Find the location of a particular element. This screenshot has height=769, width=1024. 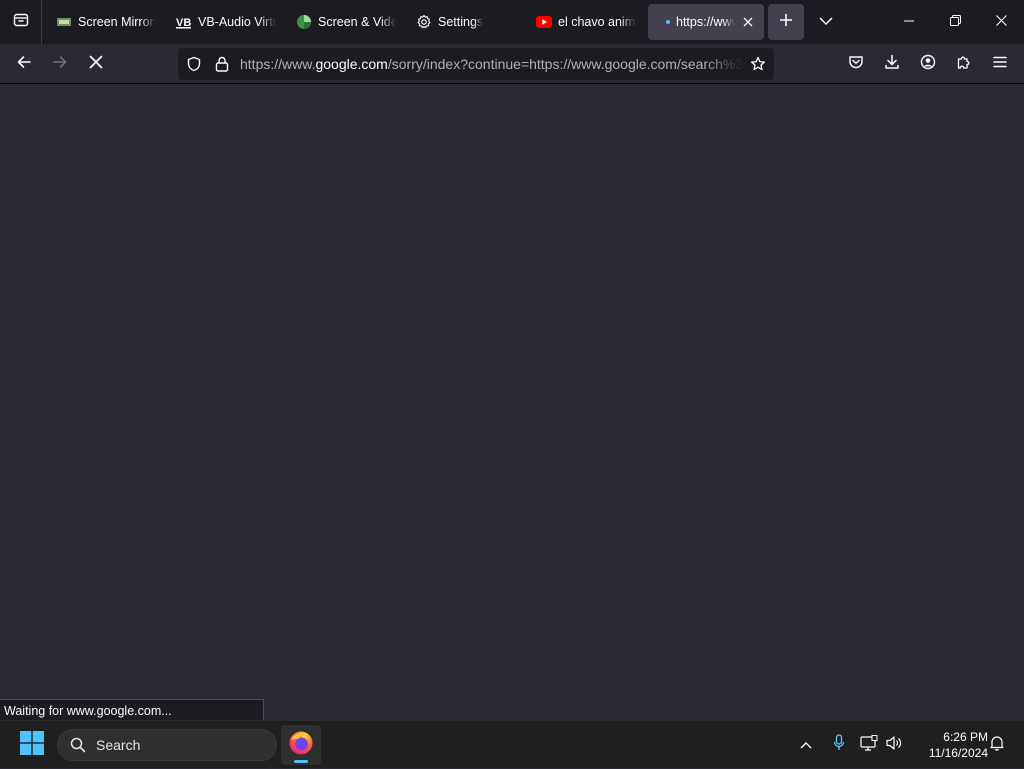

minimize-button is located at coordinates (909, 22).